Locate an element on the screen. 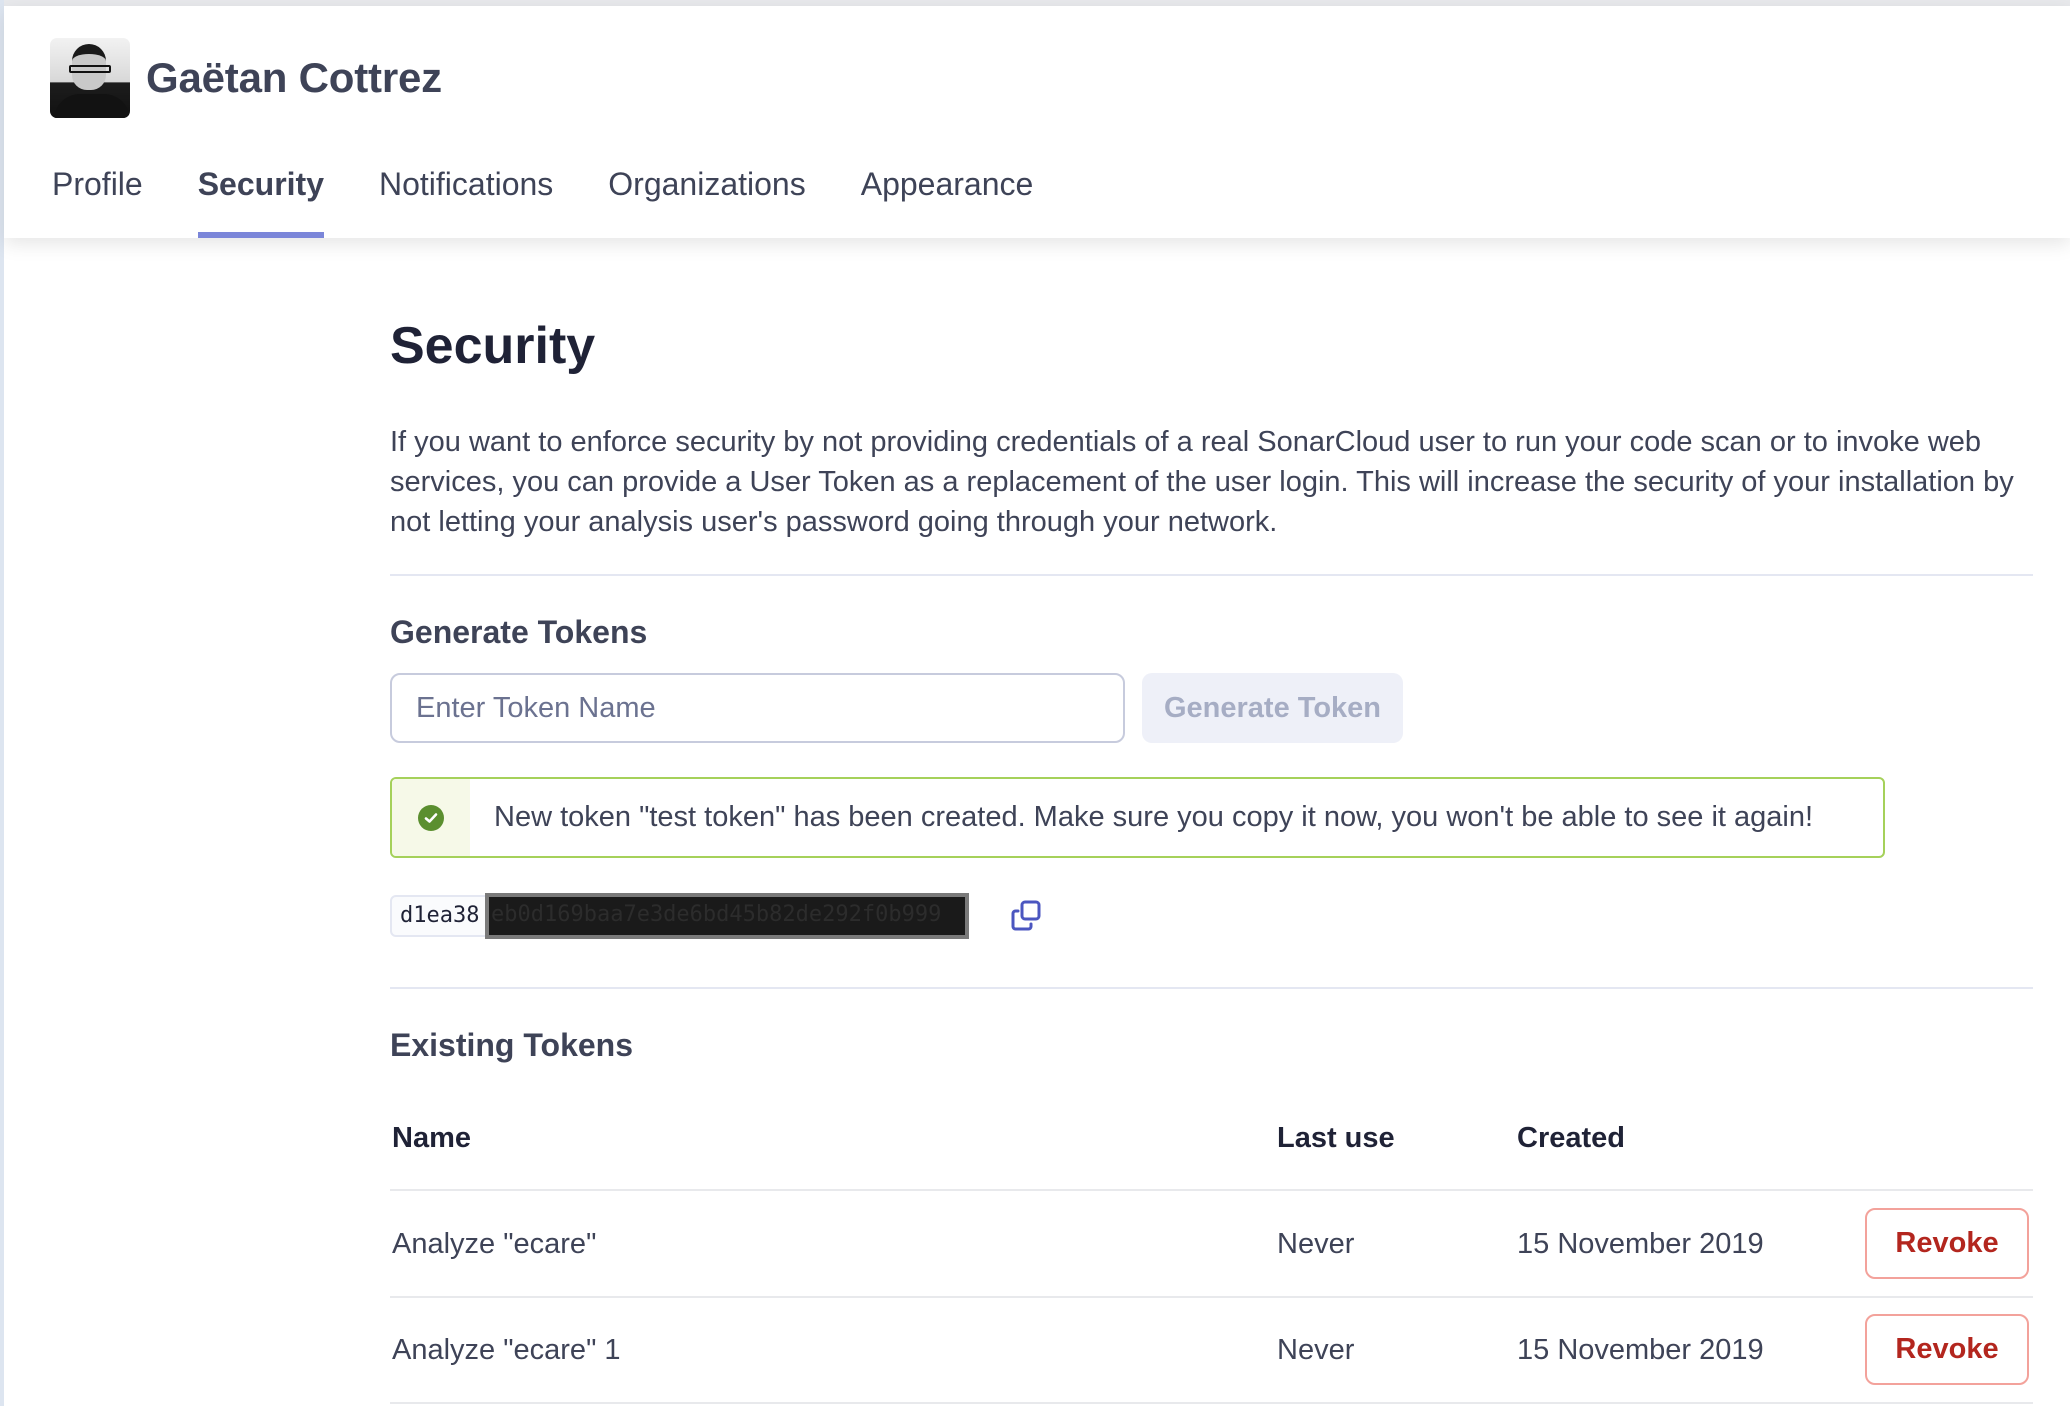 This screenshot has height=1406, width=2070. column-header-name: Name is located at coordinates (431, 1138).